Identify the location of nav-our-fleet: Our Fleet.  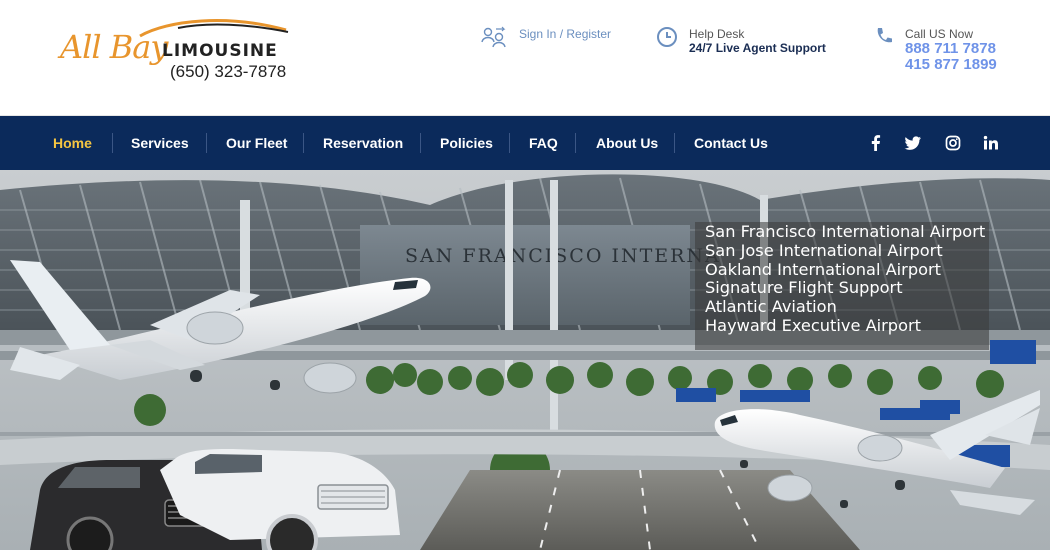
(256, 143).